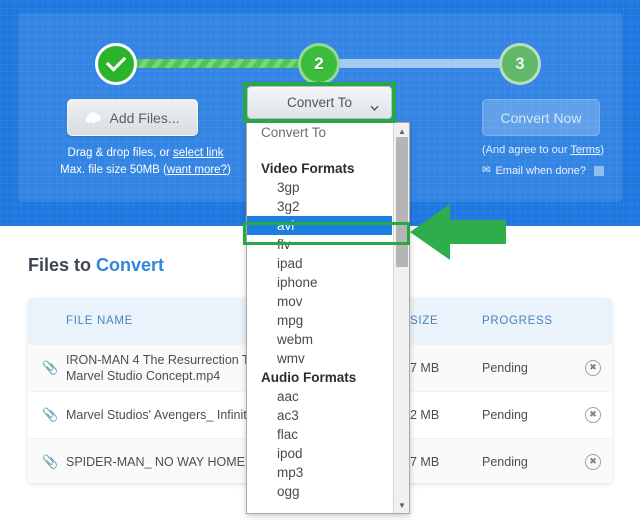  Describe the element at coordinates (319, 472) in the screenshot. I see `dropdown-option-mp3: mp3` at that location.